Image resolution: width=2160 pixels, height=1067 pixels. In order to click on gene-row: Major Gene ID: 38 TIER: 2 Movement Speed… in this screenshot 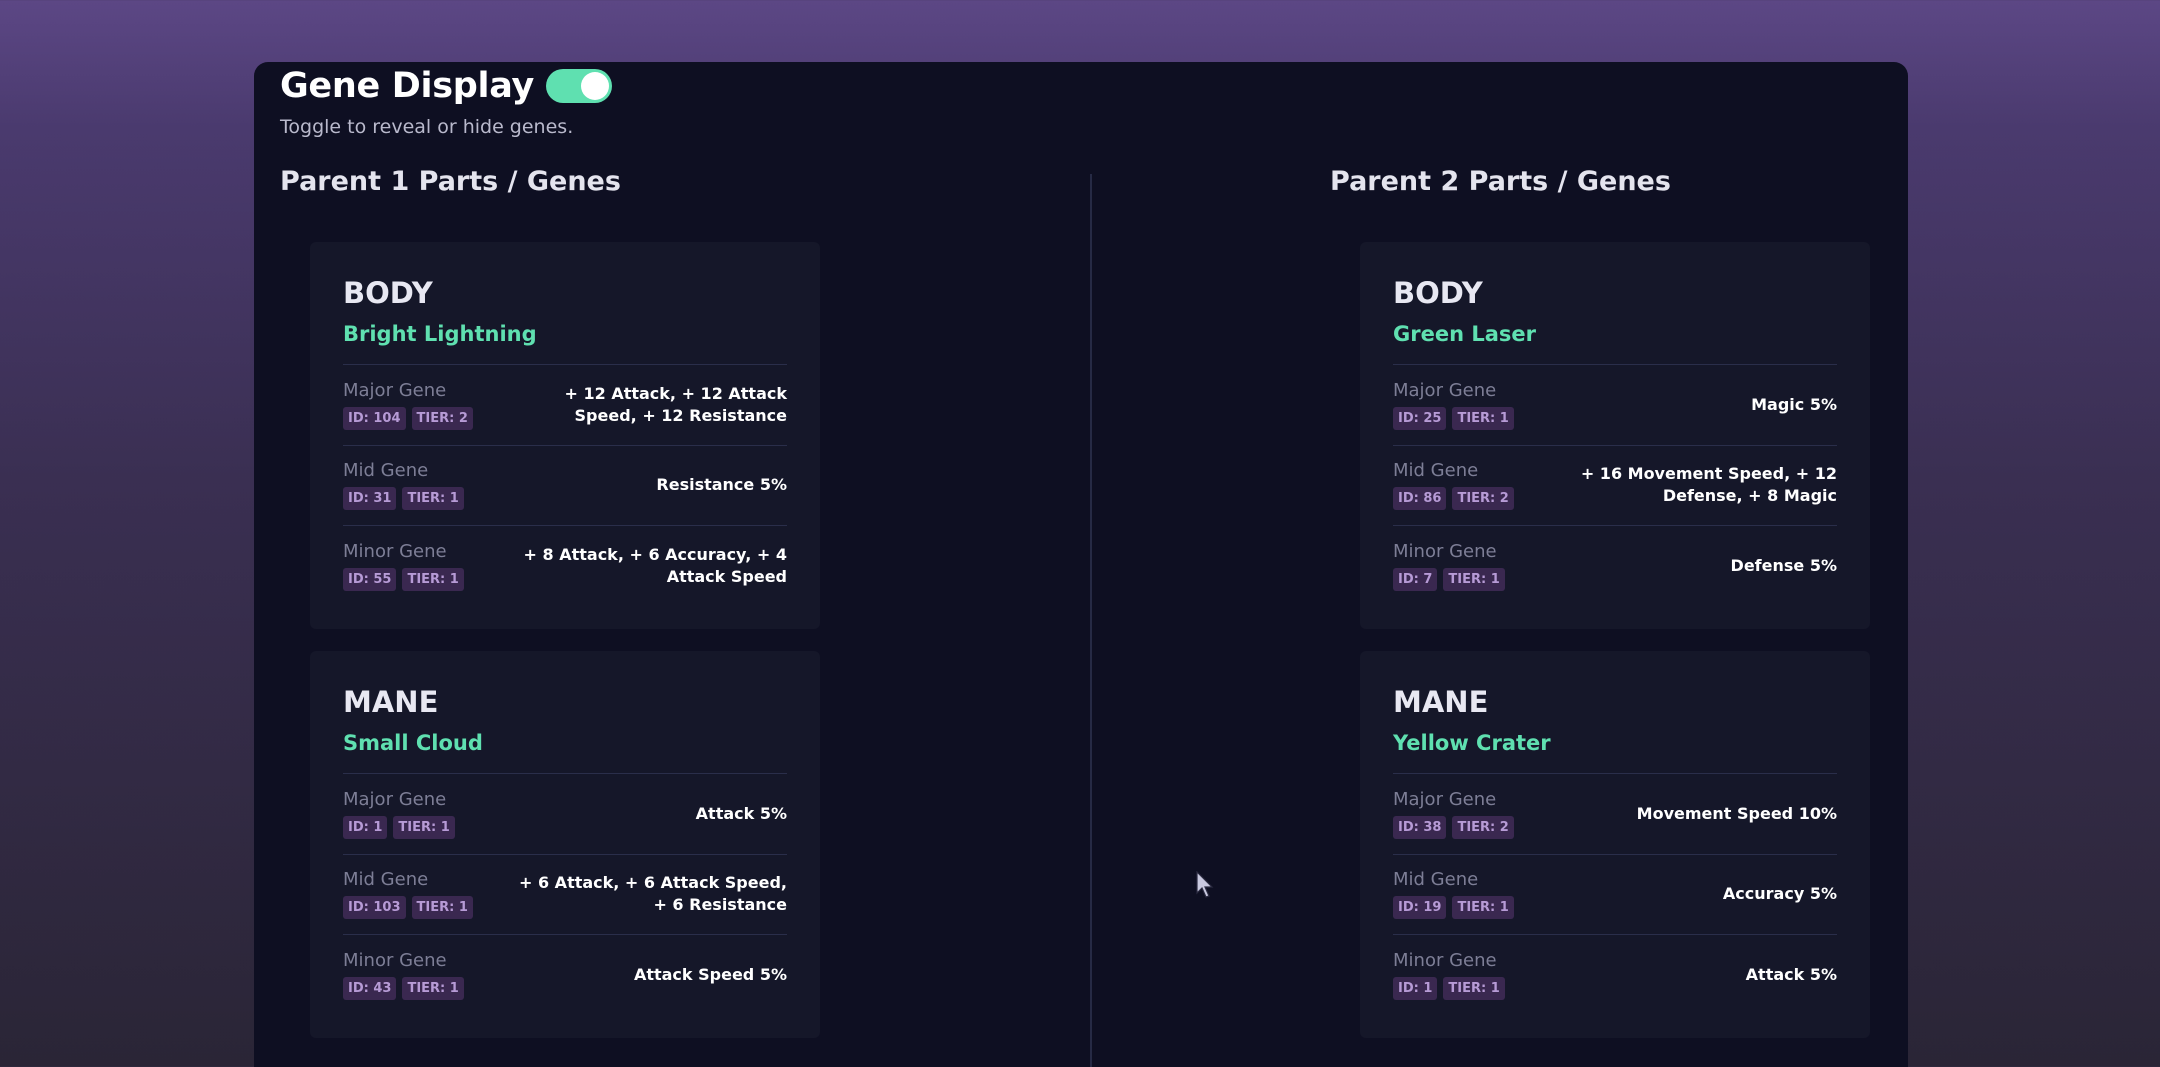, I will do `click(1615, 814)`.